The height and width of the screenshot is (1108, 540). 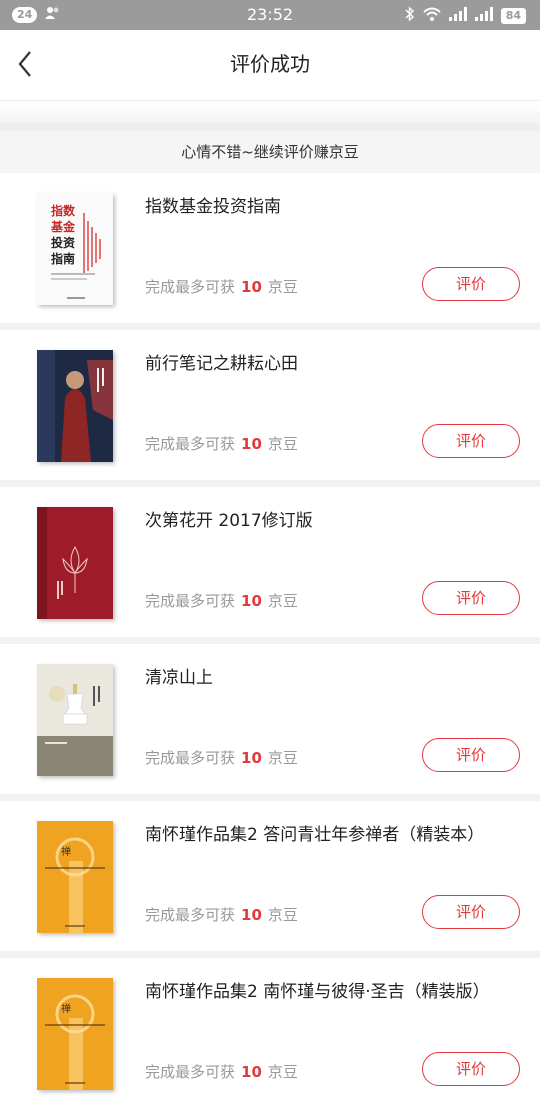 I want to click on wifi-icon, so click(x=432, y=16).